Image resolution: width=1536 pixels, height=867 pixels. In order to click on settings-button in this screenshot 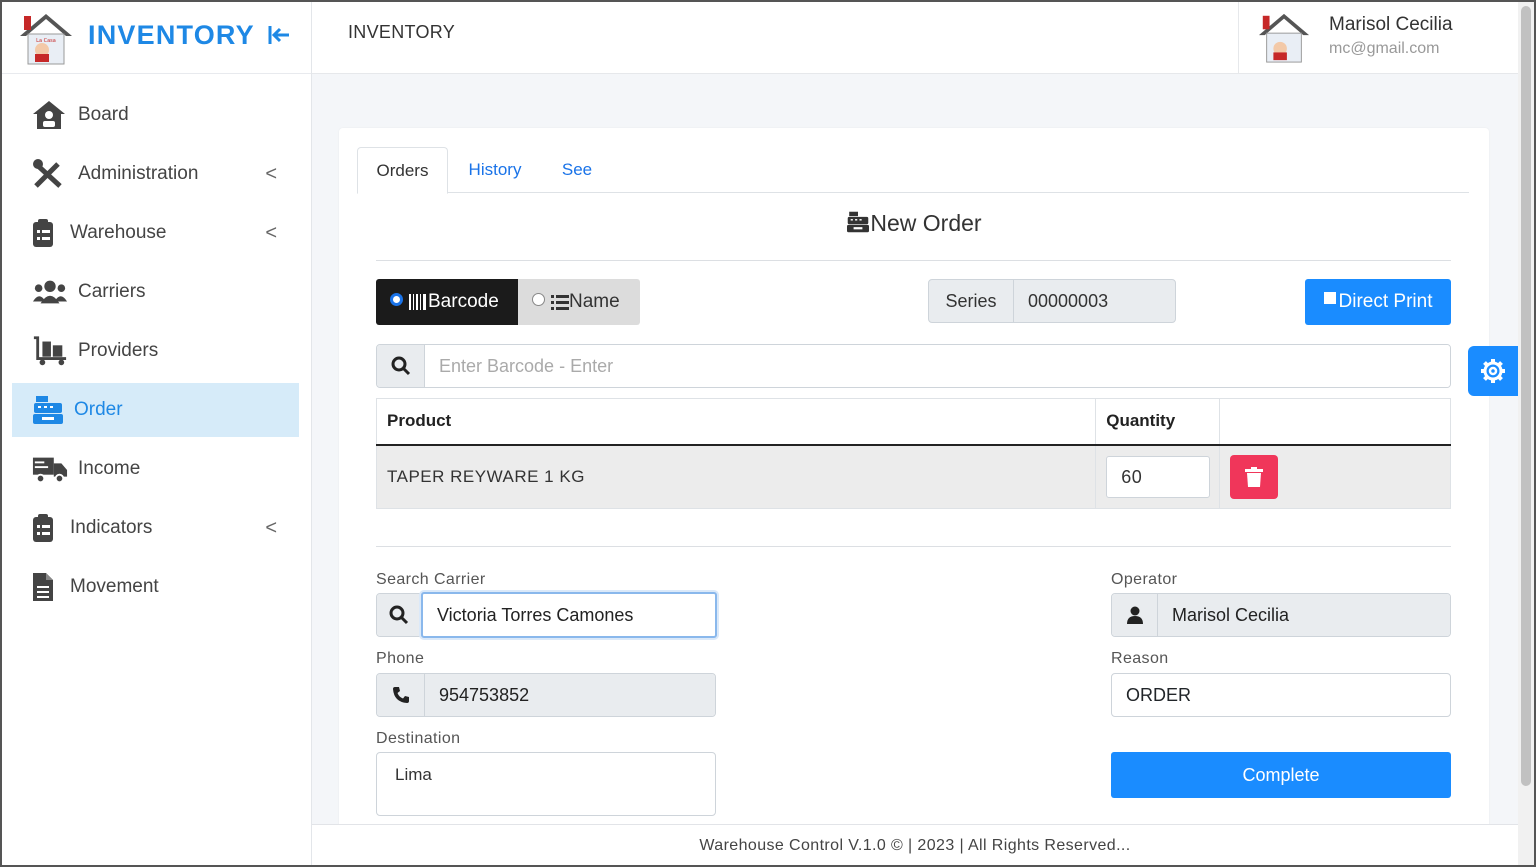, I will do `click(1493, 371)`.